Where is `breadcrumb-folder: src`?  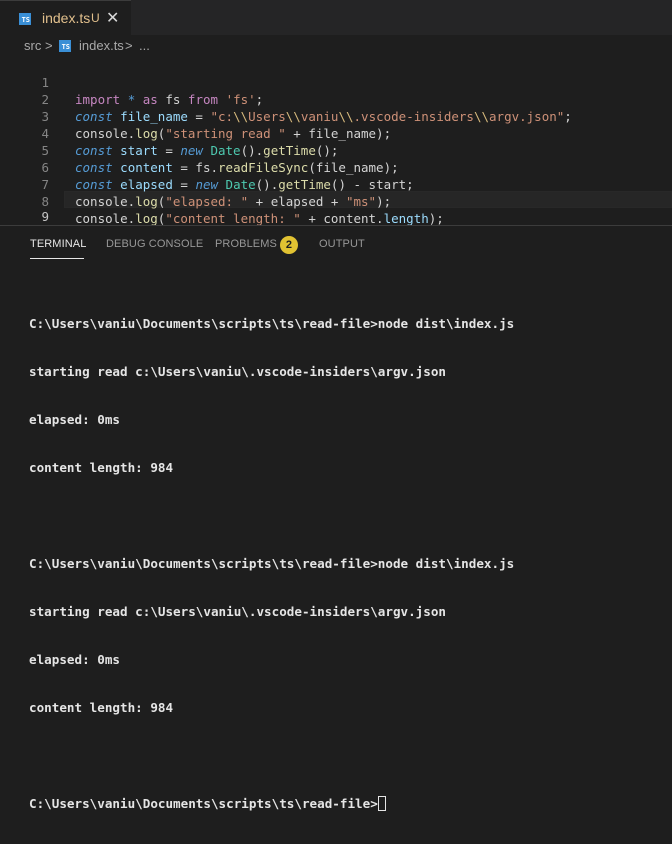 breadcrumb-folder: src is located at coordinates (32, 45).